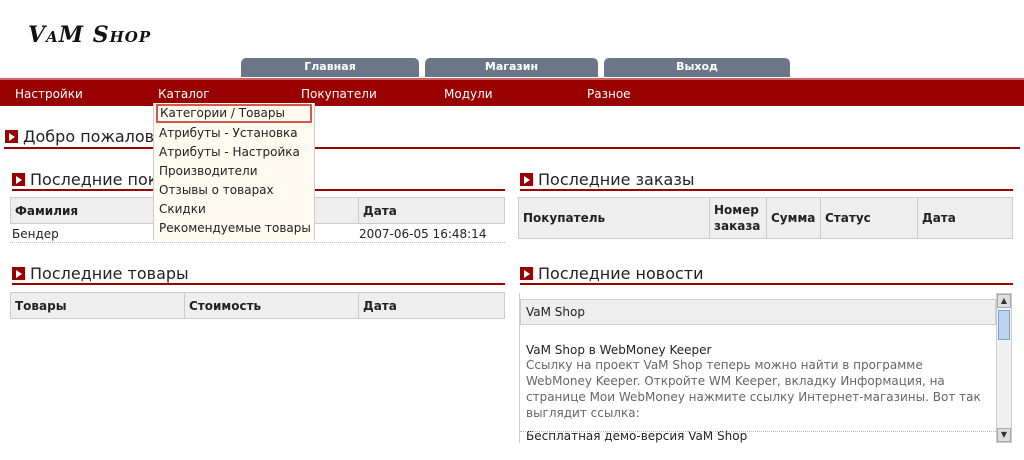  What do you see at coordinates (98, 305) in the screenshot?
I see `col-products: Товары` at bounding box center [98, 305].